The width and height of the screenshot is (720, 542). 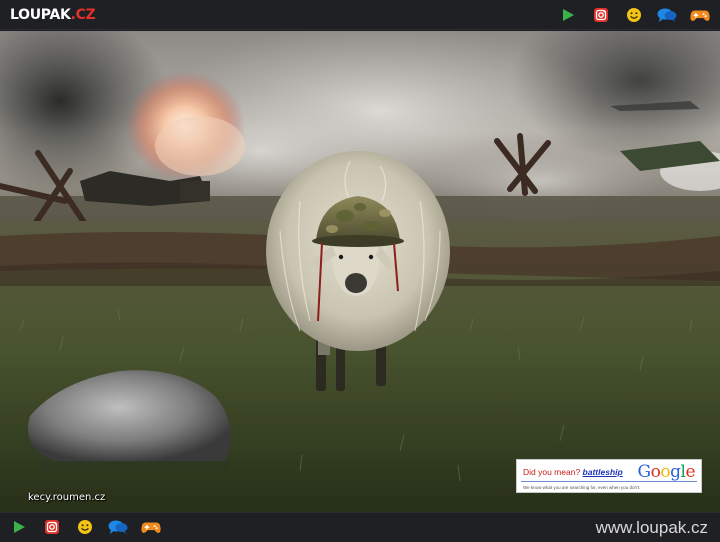 I want to click on photo-watermark: kecy.roumen.cz, so click(x=67, y=497).